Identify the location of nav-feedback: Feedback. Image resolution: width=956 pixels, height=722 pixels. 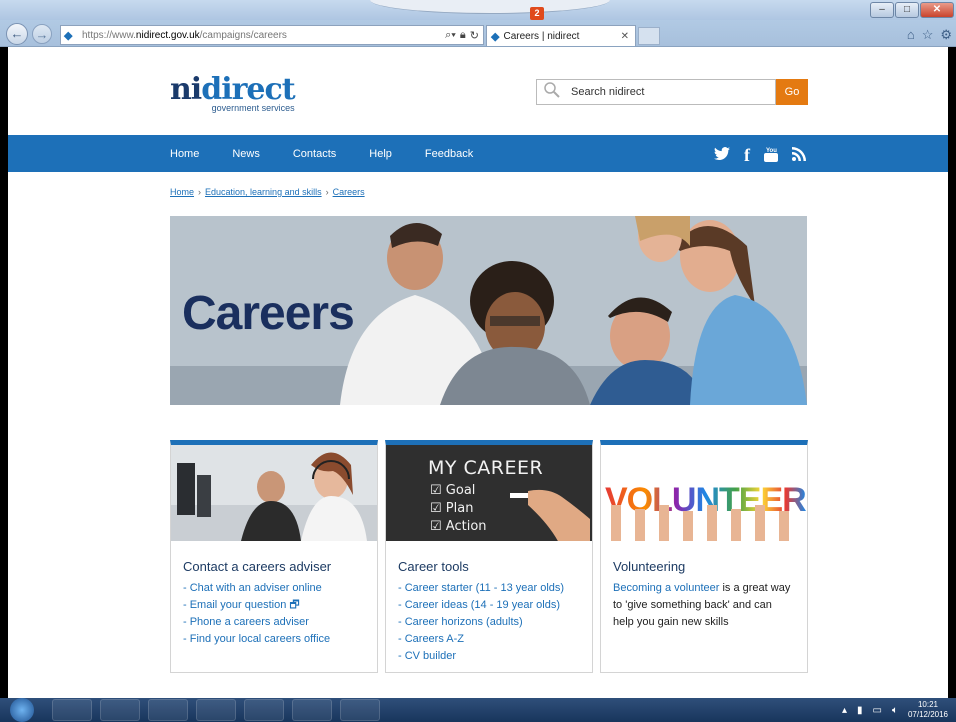
(449, 154).